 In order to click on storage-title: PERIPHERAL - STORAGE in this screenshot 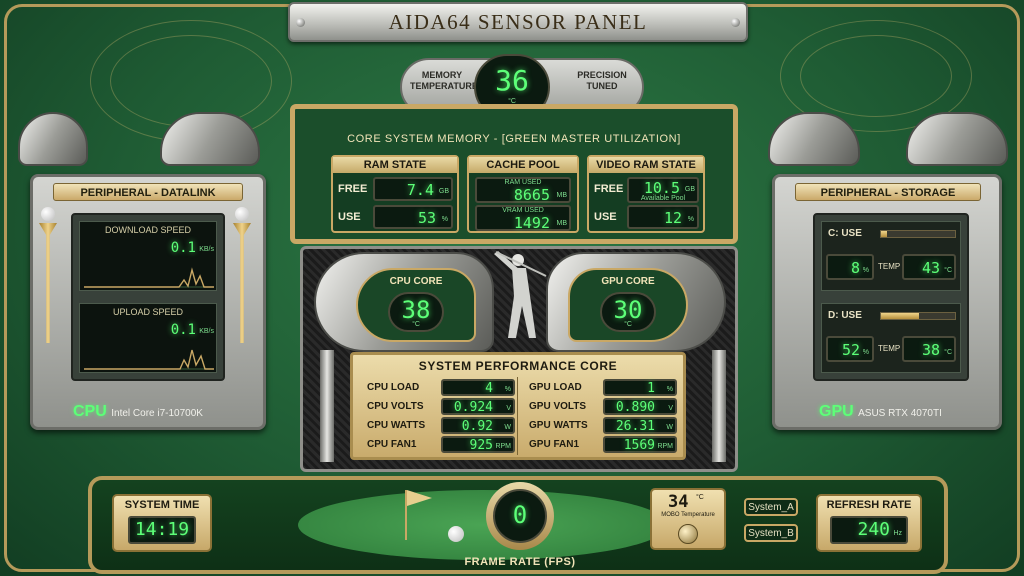, I will do `click(888, 192)`.